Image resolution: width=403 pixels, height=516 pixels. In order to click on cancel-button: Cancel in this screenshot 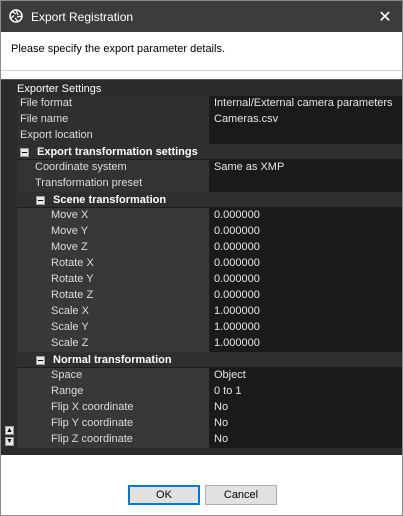, I will do `click(241, 495)`.